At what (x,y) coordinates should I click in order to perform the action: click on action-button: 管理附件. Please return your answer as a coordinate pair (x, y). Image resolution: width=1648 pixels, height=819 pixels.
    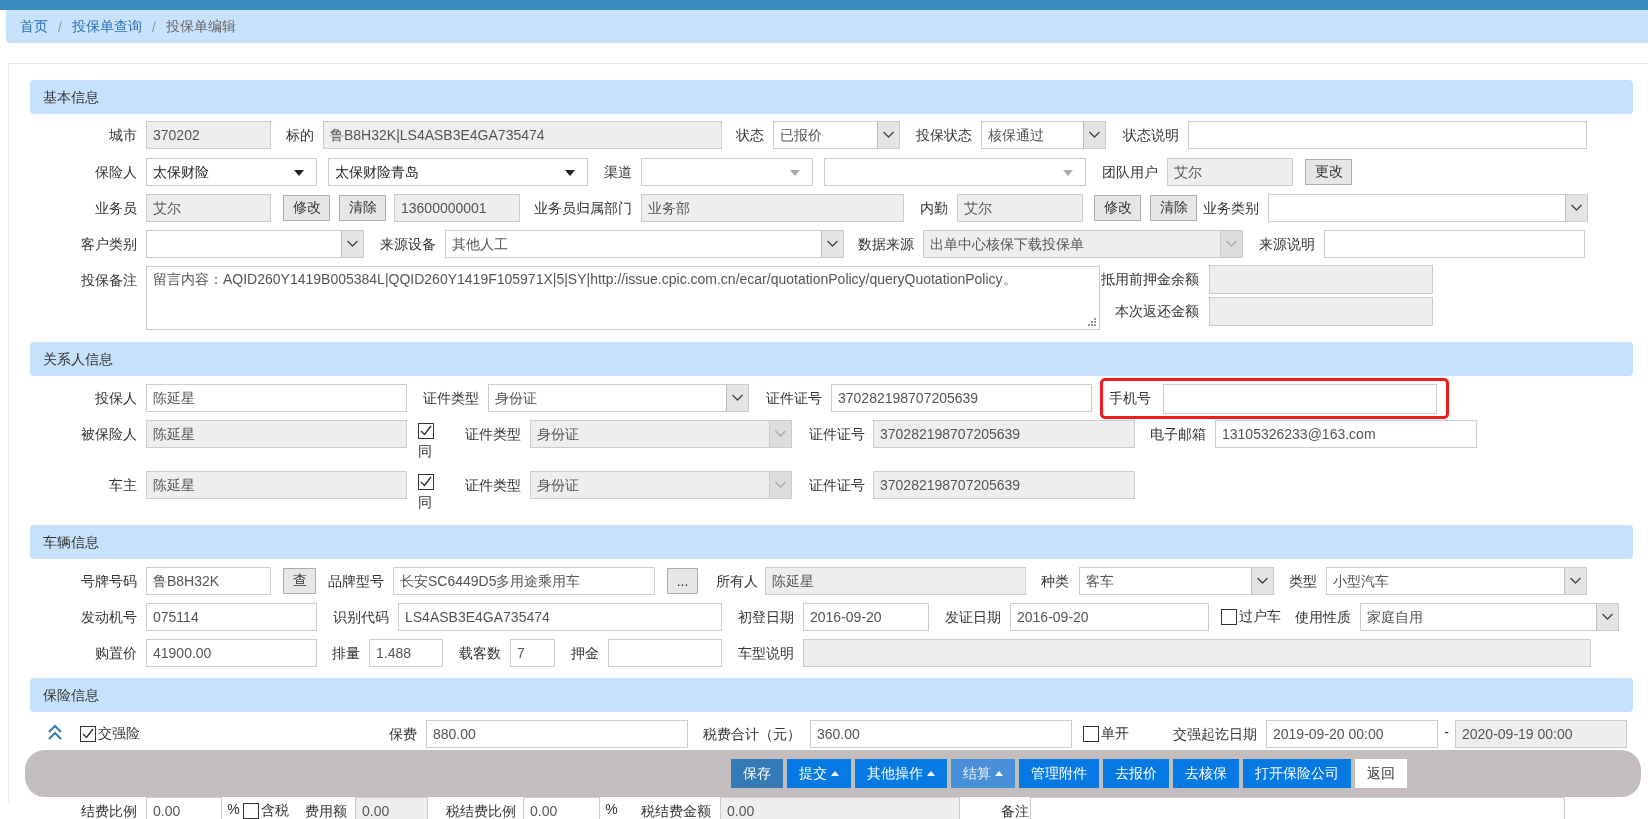
    Looking at the image, I should click on (1059, 773).